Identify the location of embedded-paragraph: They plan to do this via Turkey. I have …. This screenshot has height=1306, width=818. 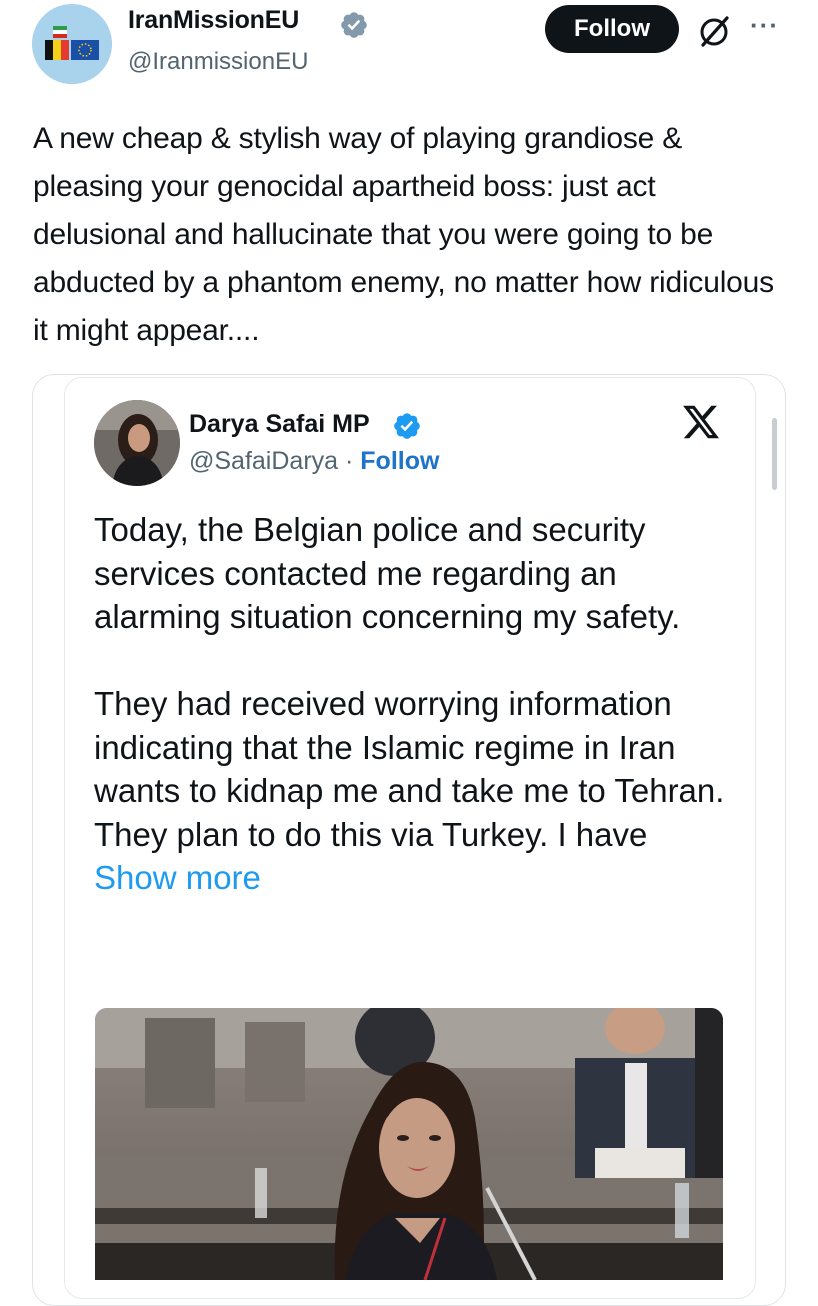
(414, 856).